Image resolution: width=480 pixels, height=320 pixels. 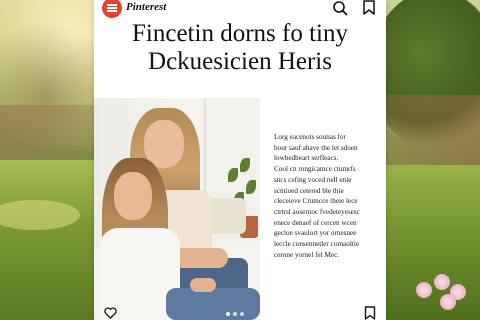 I want to click on pink-flowers, so click(x=442, y=284).